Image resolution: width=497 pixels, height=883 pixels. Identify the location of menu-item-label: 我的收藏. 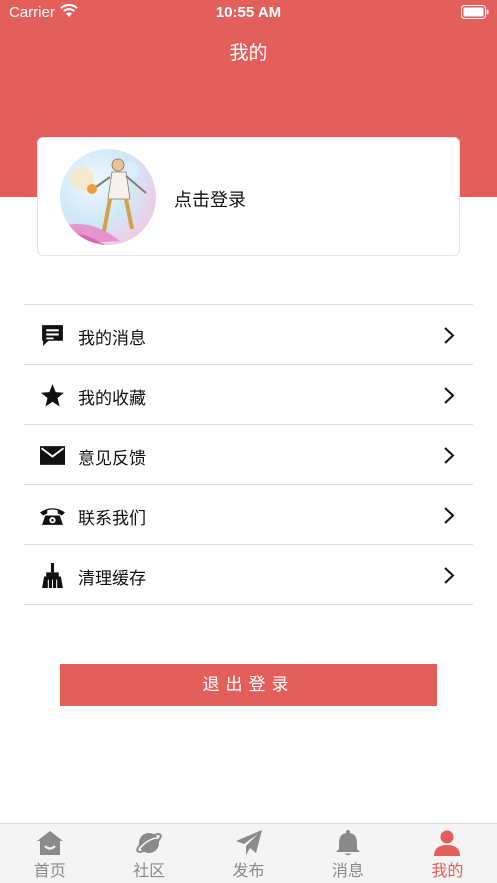
(112, 399).